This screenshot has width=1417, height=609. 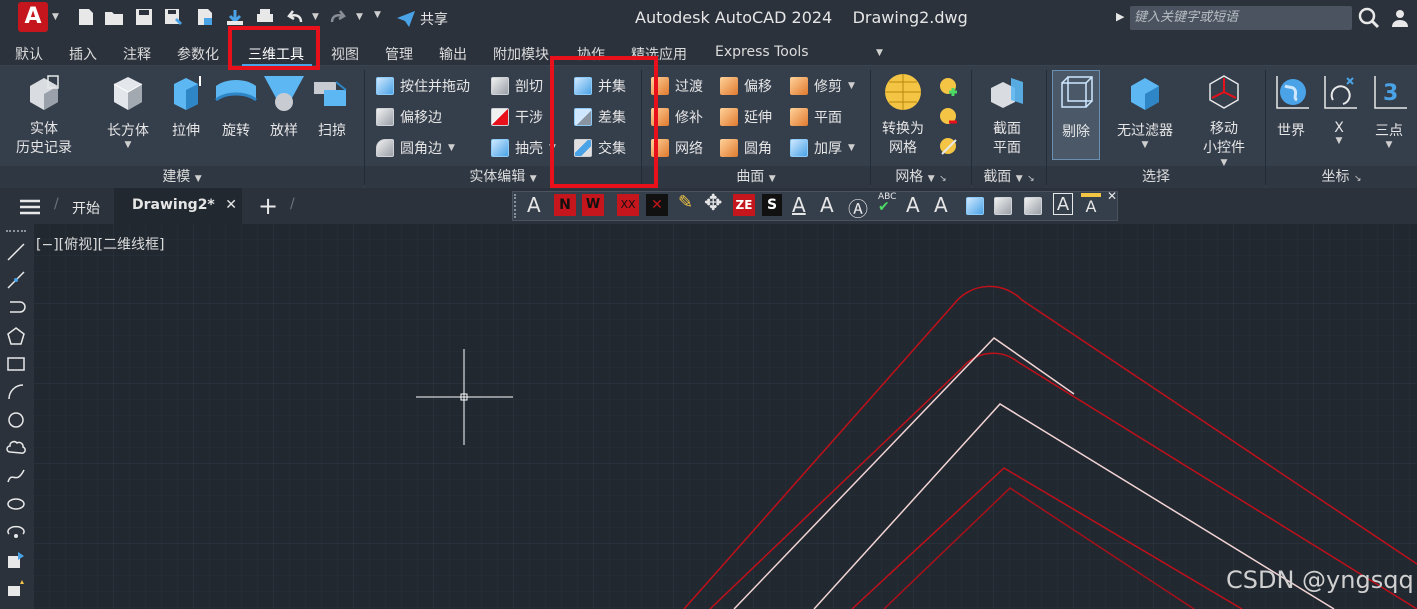 I want to click on undo-chevron-icon: ▼, so click(x=315, y=17).